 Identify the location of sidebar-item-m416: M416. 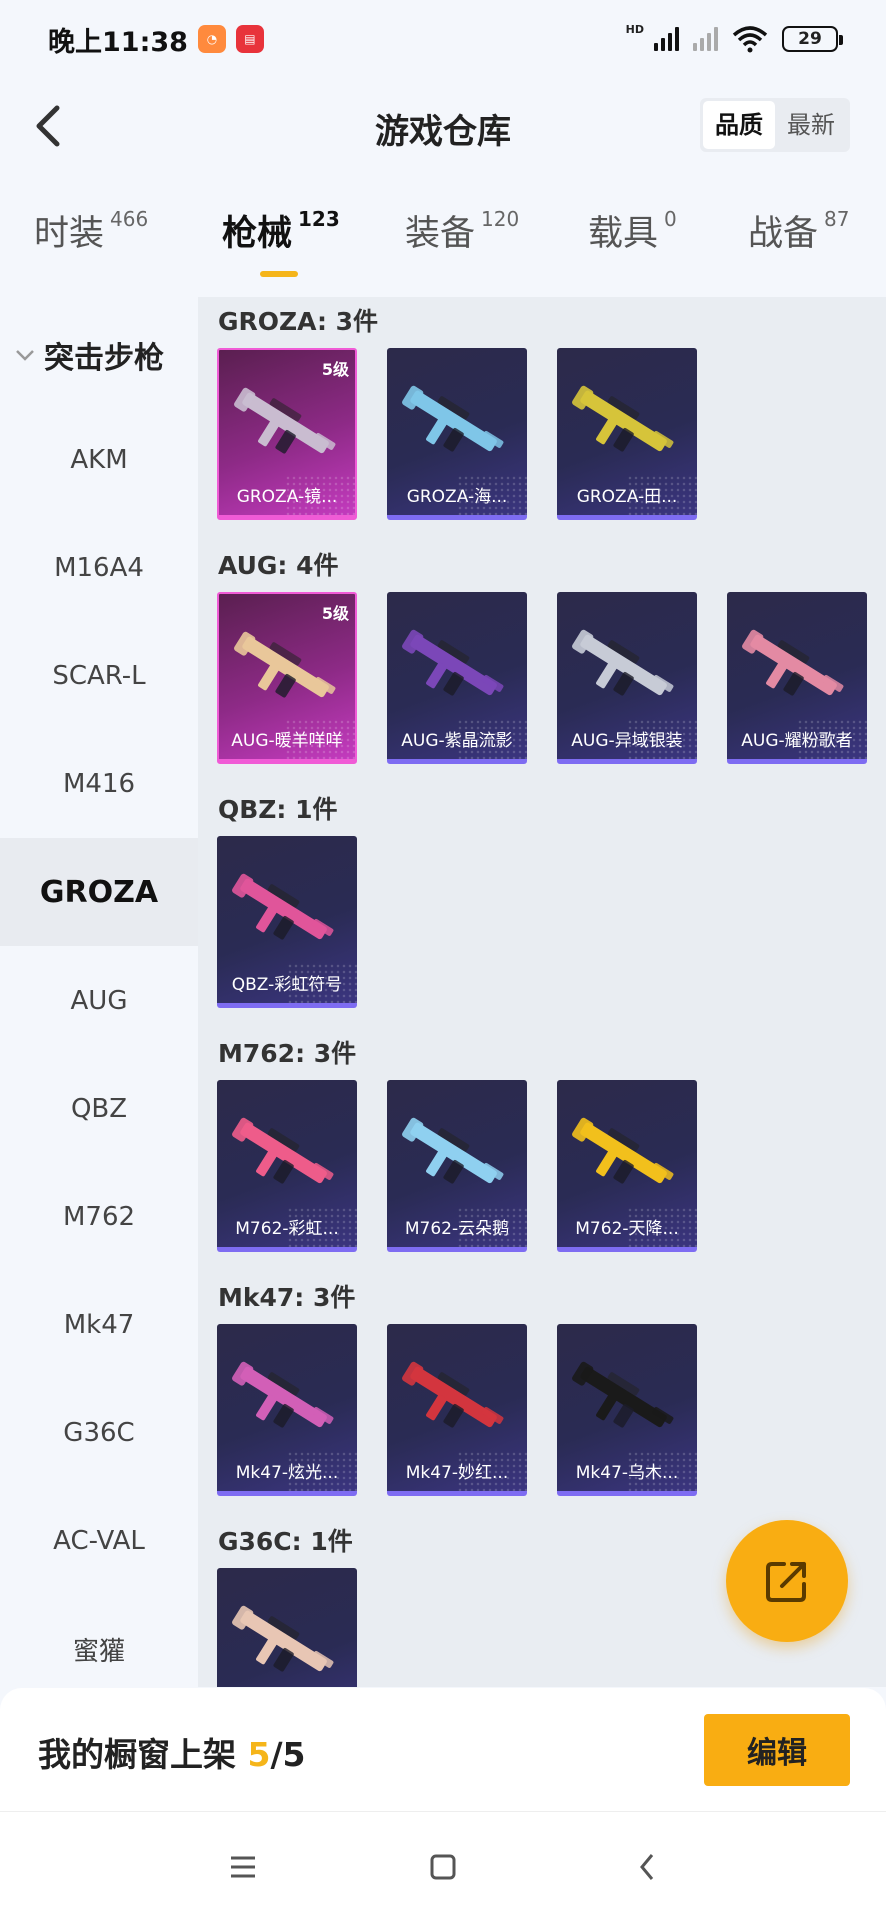
(99, 784).